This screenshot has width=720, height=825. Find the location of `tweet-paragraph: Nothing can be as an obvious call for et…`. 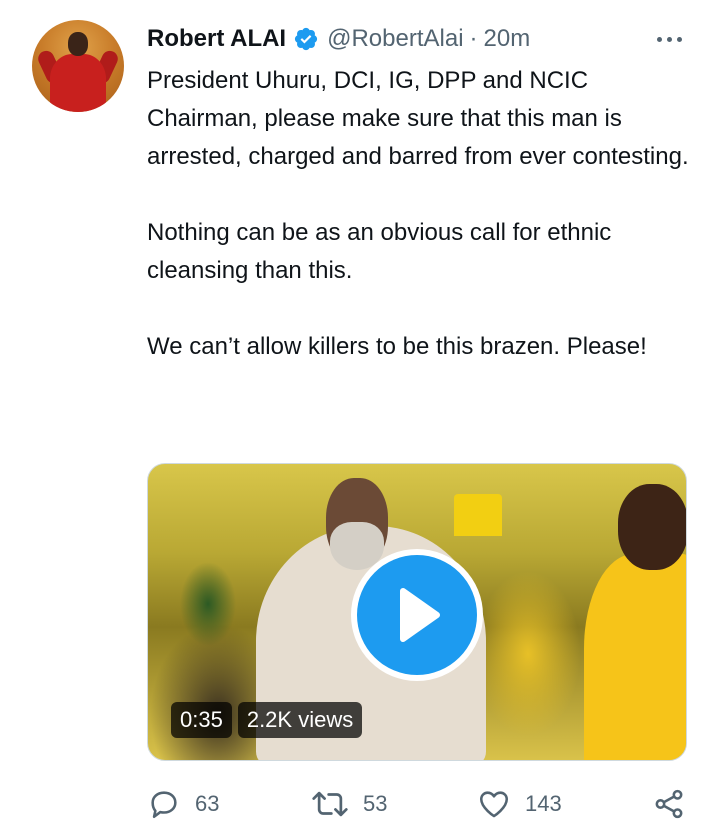

tweet-paragraph: Nothing can be as an obvious call for et… is located at coordinates (379, 251).